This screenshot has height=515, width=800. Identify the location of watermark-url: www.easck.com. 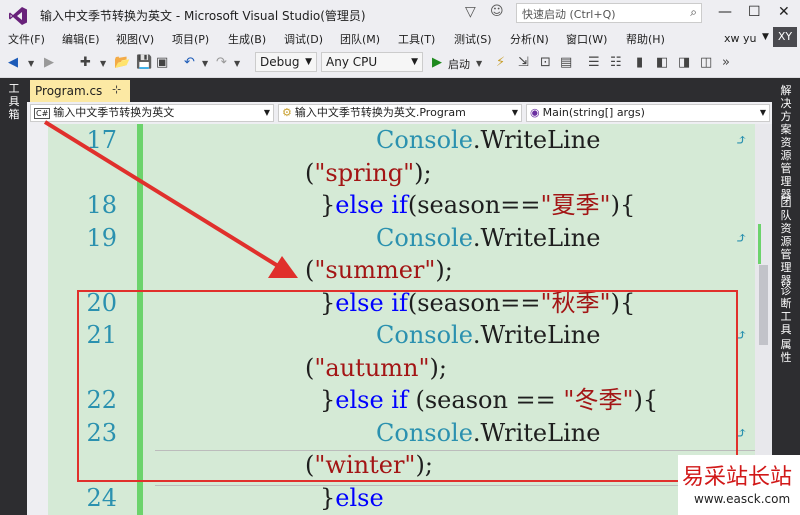
(742, 499).